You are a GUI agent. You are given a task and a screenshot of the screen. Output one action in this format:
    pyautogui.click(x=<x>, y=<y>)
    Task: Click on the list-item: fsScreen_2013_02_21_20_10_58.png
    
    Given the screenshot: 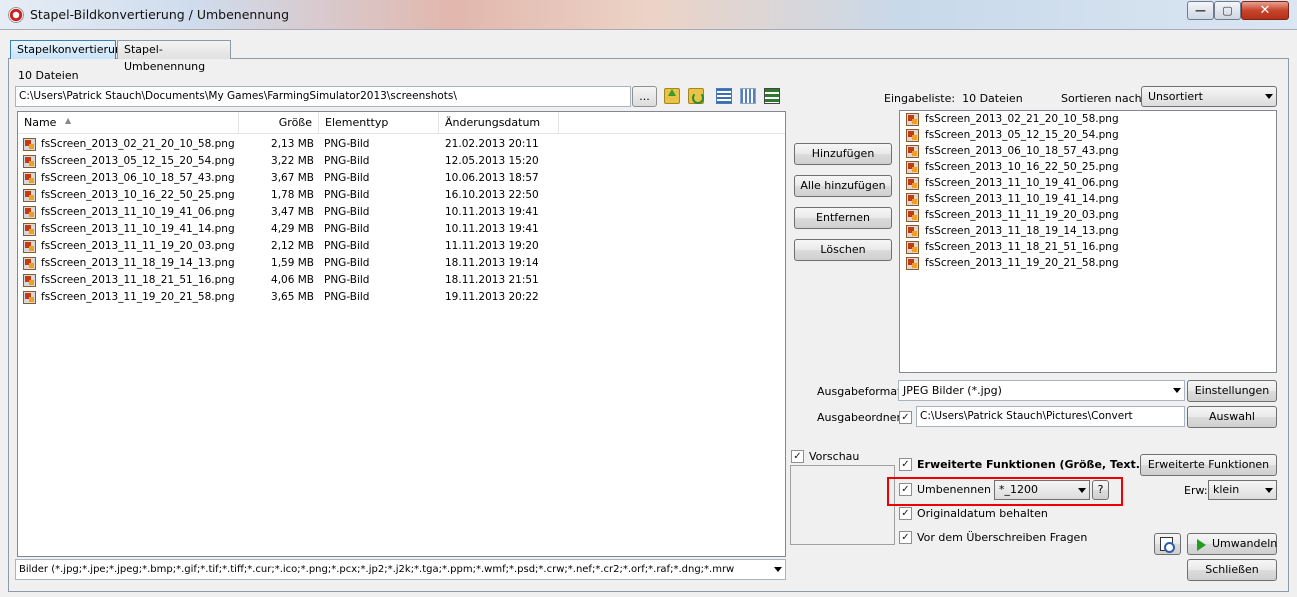 What is the action you would take?
    pyautogui.click(x=1088, y=119)
    